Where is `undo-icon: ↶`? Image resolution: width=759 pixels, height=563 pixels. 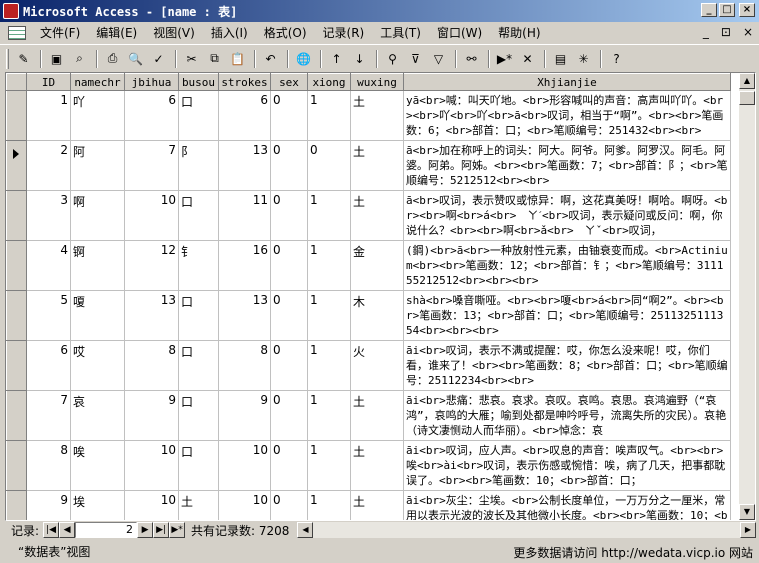
undo-icon: ↶ is located at coordinates (270, 58).